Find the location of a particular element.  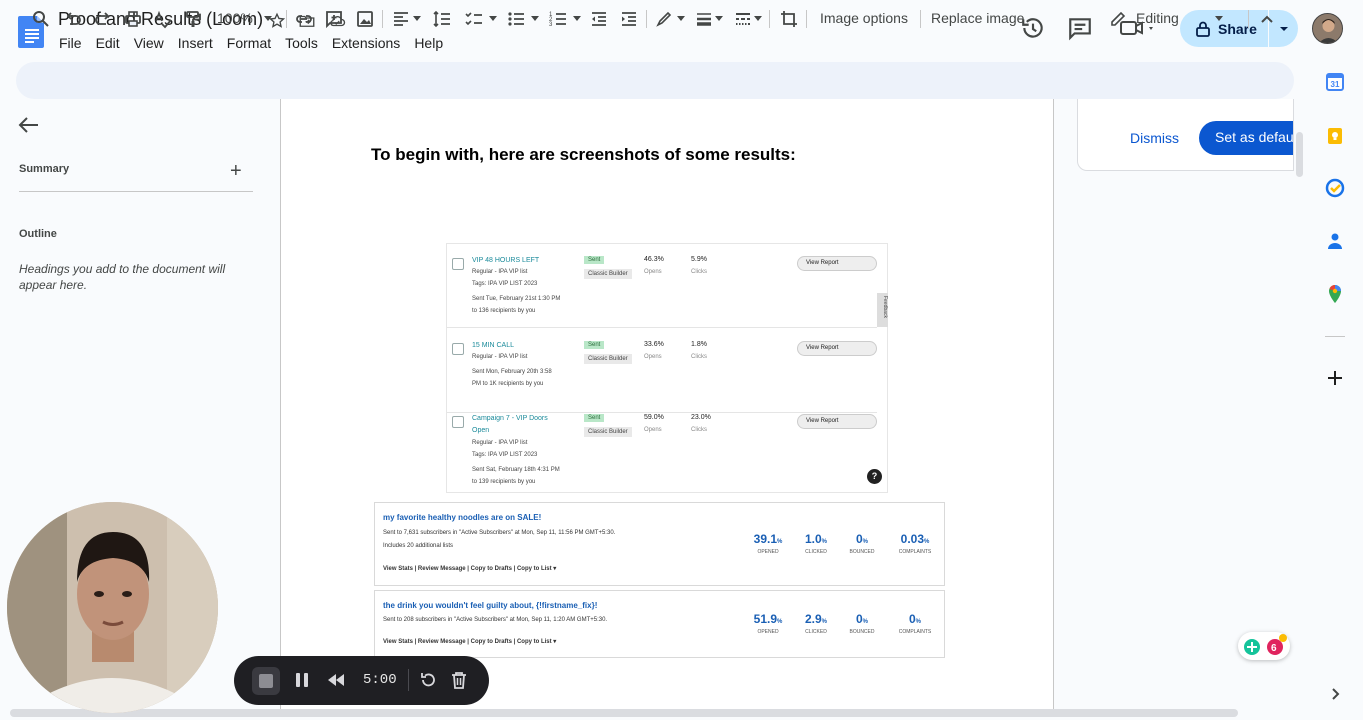

add-summary-icon: + is located at coordinates (236, 171).